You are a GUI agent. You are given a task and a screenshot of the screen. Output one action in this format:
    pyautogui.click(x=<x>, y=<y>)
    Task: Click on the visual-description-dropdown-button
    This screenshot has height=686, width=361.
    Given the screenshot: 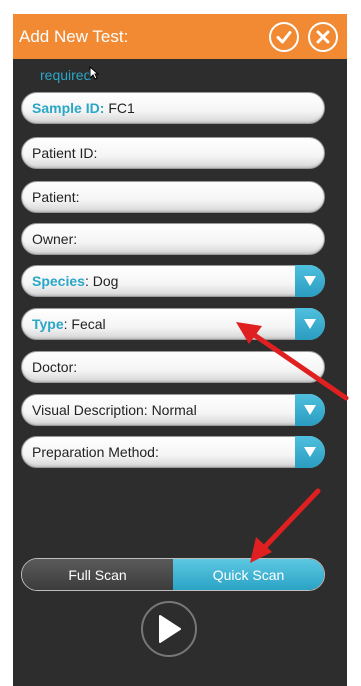 What is the action you would take?
    pyautogui.click(x=310, y=410)
    